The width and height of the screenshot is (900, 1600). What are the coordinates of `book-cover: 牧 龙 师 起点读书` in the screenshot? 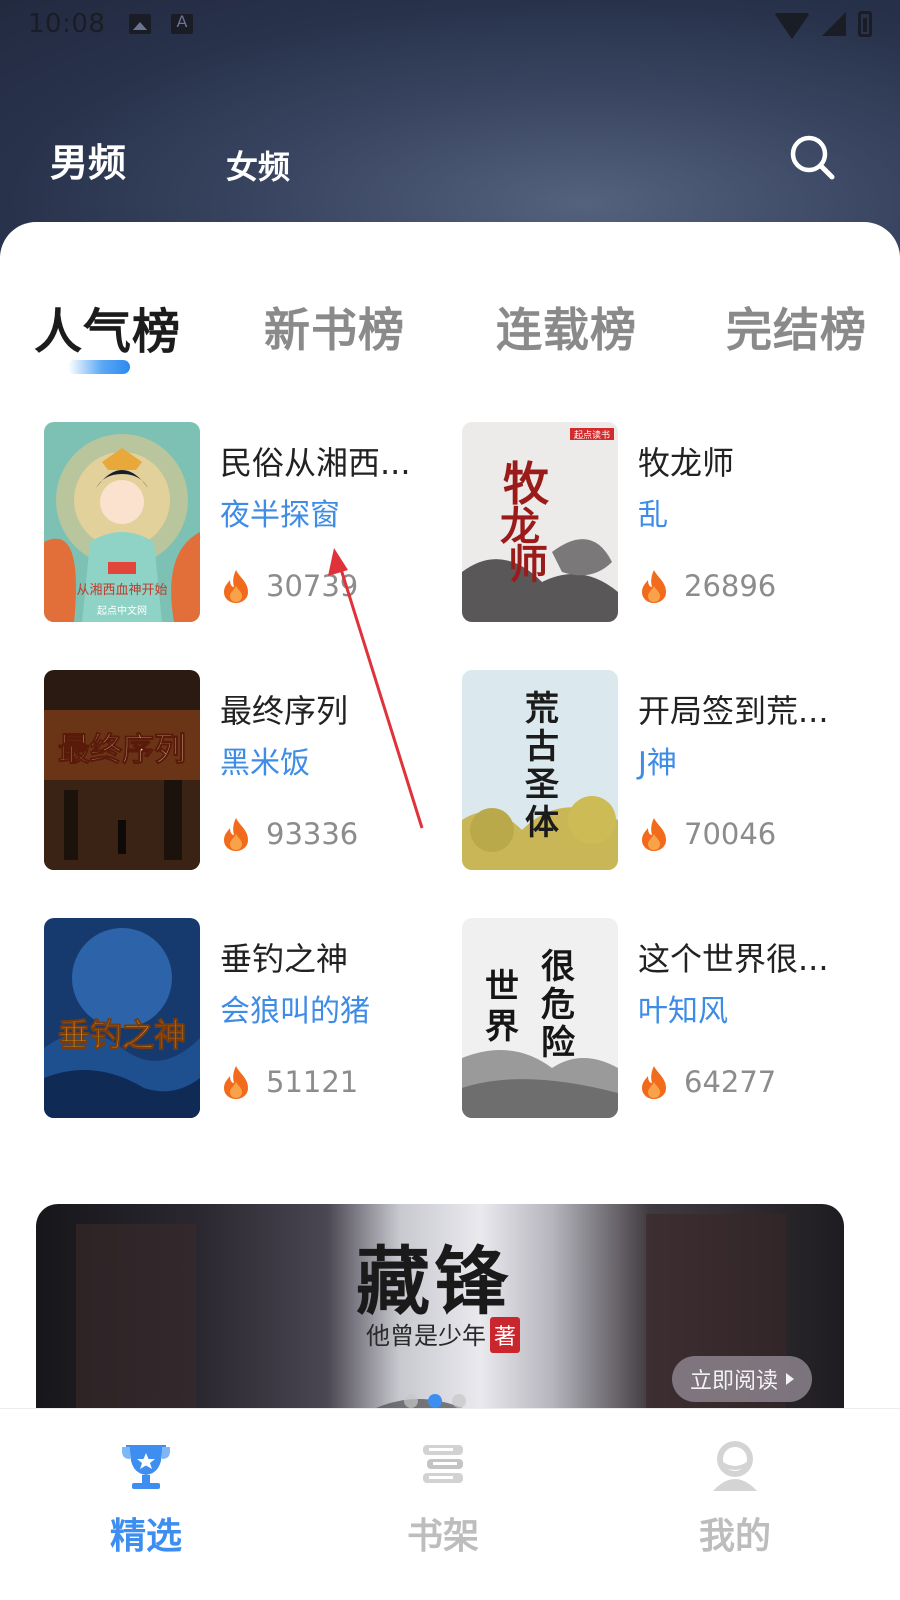 It's located at (540, 522).